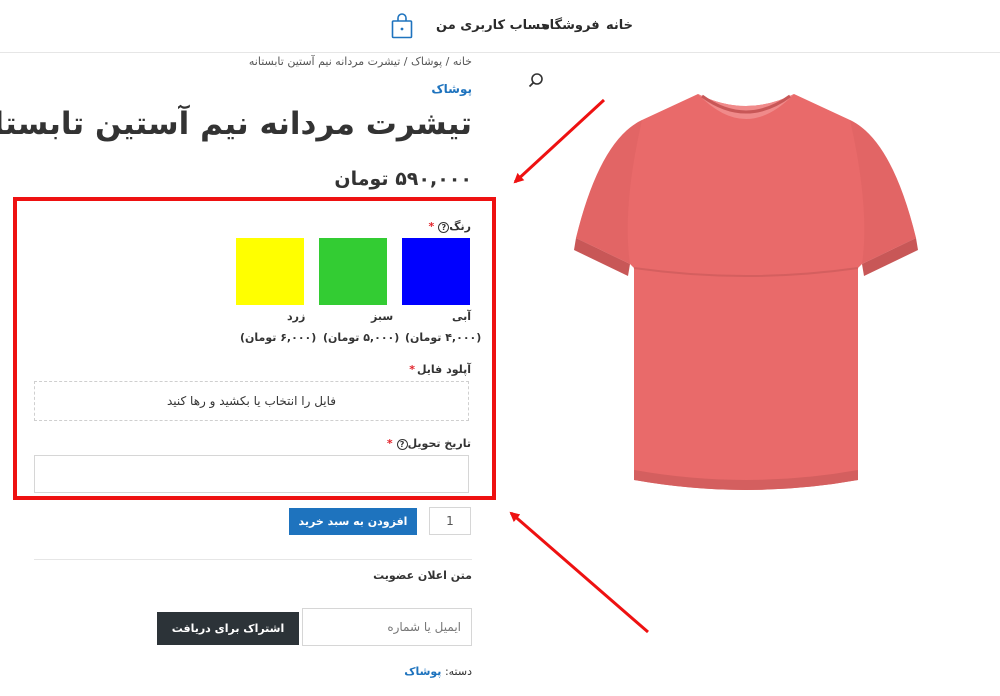  Describe the element at coordinates (458, 671) in the screenshot. I see `category-meta-label: دسته:` at that location.